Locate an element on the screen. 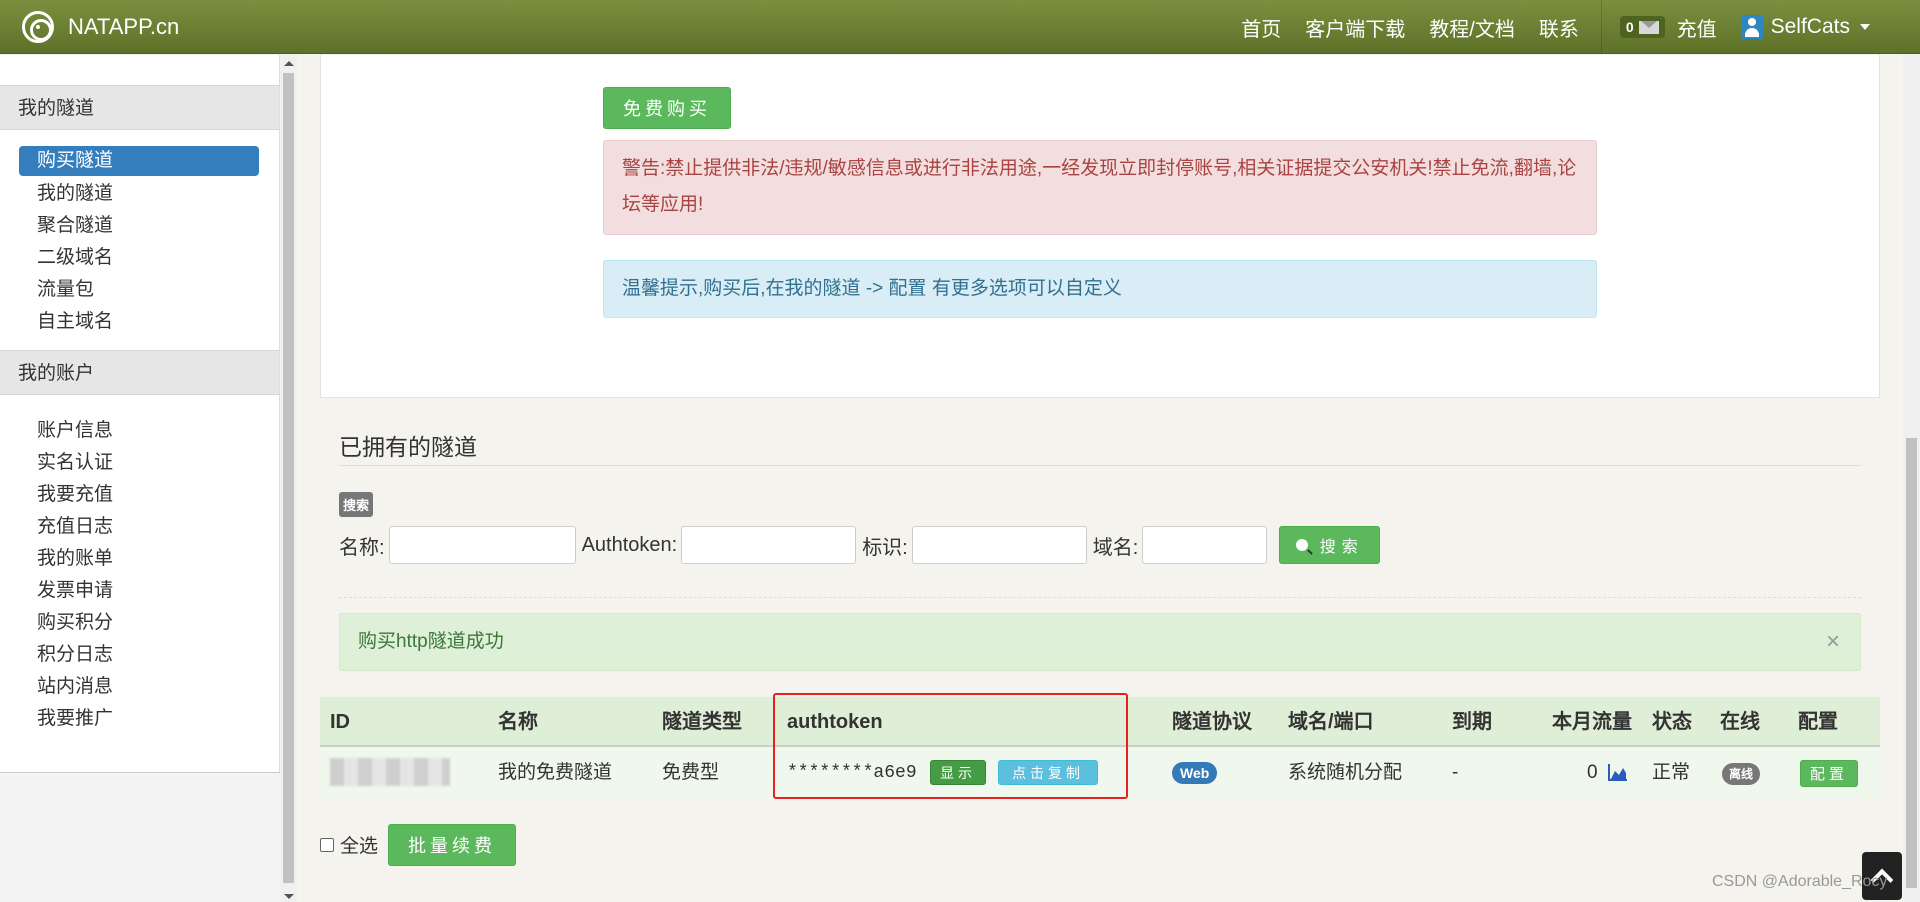  tip-alert: 温馨提示,购买后,在我的隧道 -> 配置 有更多选项可以自定义 is located at coordinates (1100, 289).